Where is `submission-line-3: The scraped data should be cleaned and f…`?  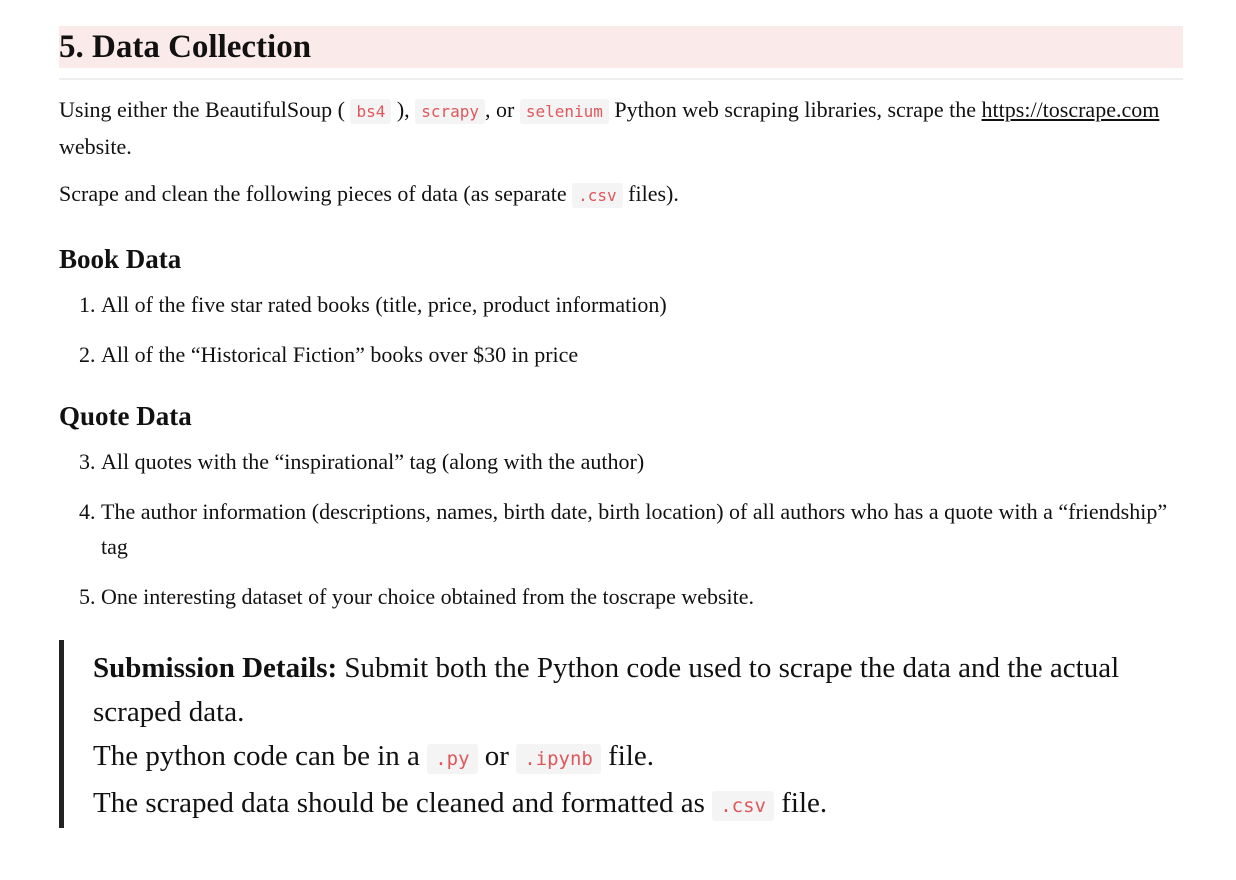 submission-line-3: The scraped data should be cleaned and f… is located at coordinates (638, 804).